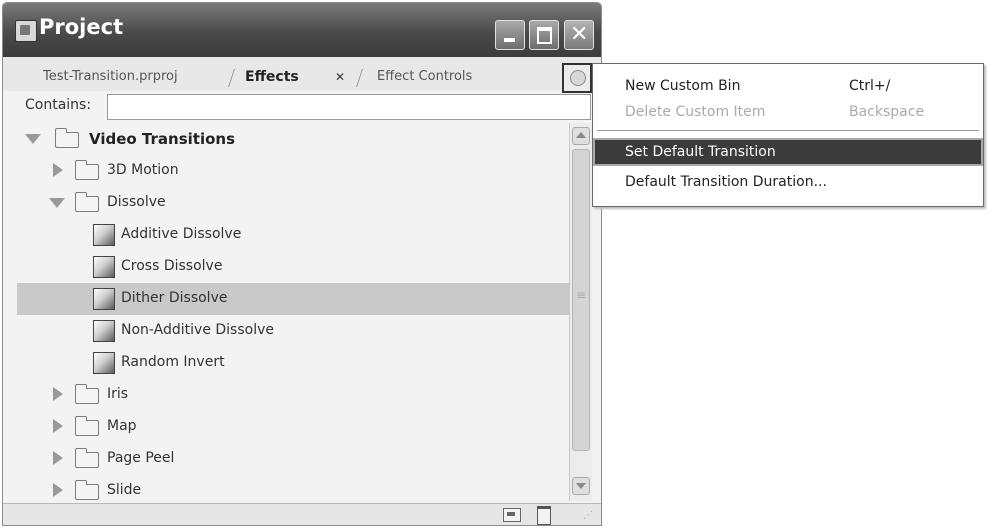 The image size is (987, 529). I want to click on menu-separator, so click(788, 130).